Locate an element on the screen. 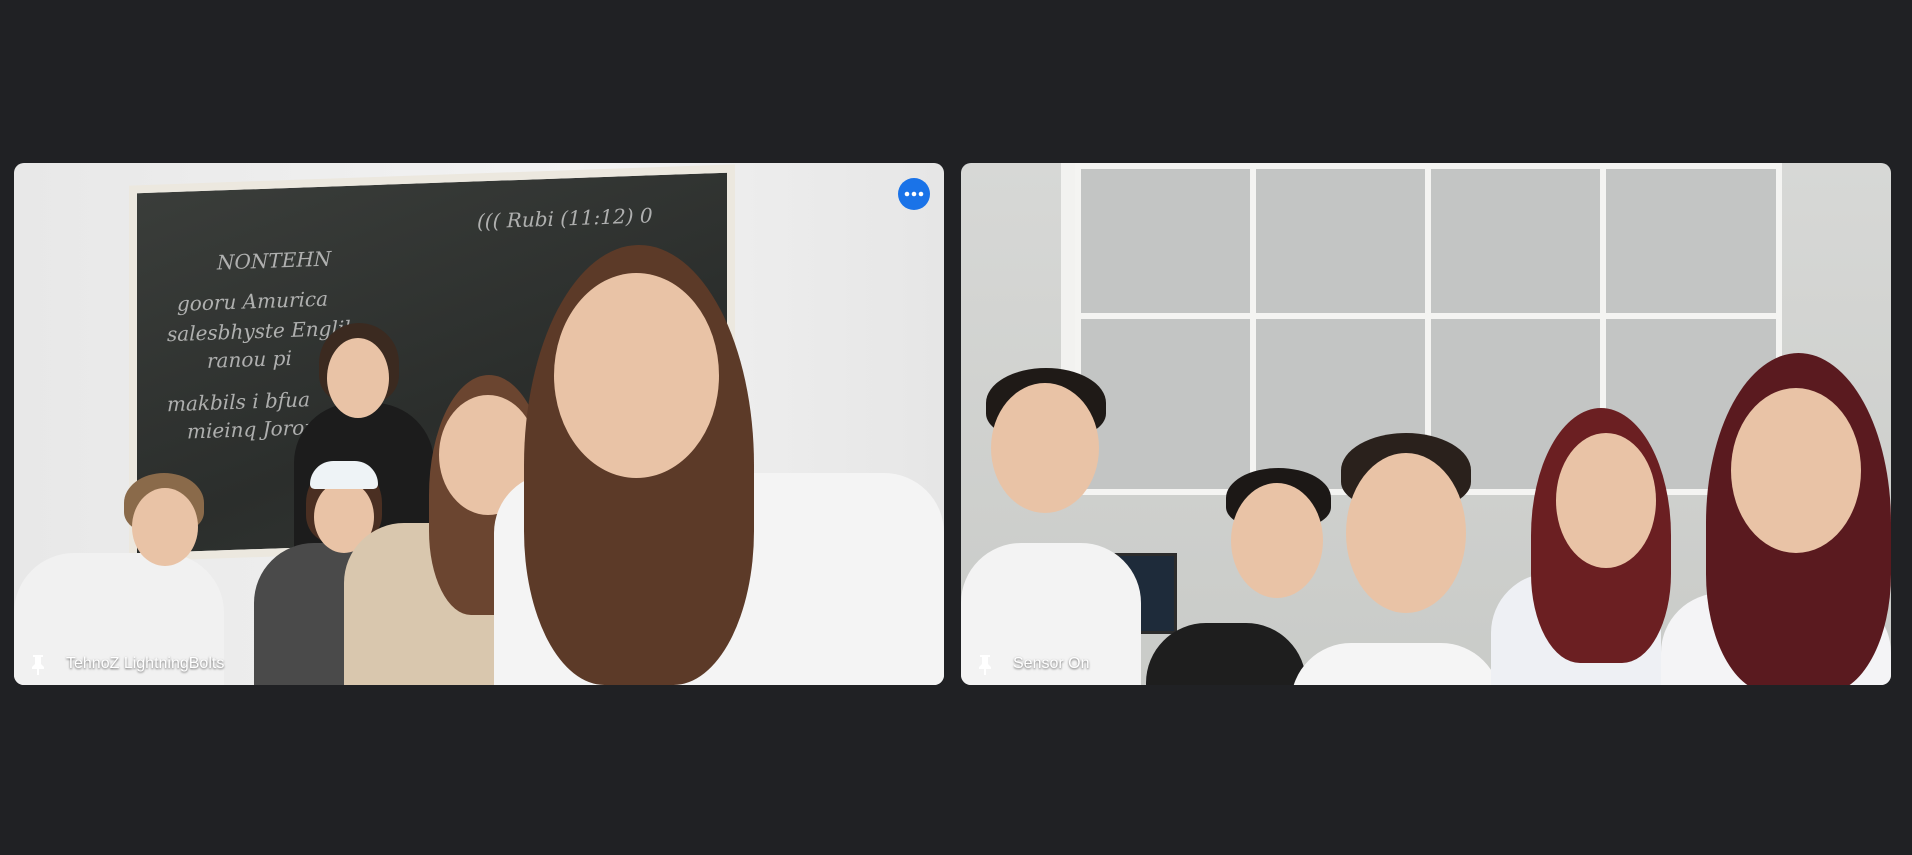  more-options-icon is located at coordinates (914, 194).